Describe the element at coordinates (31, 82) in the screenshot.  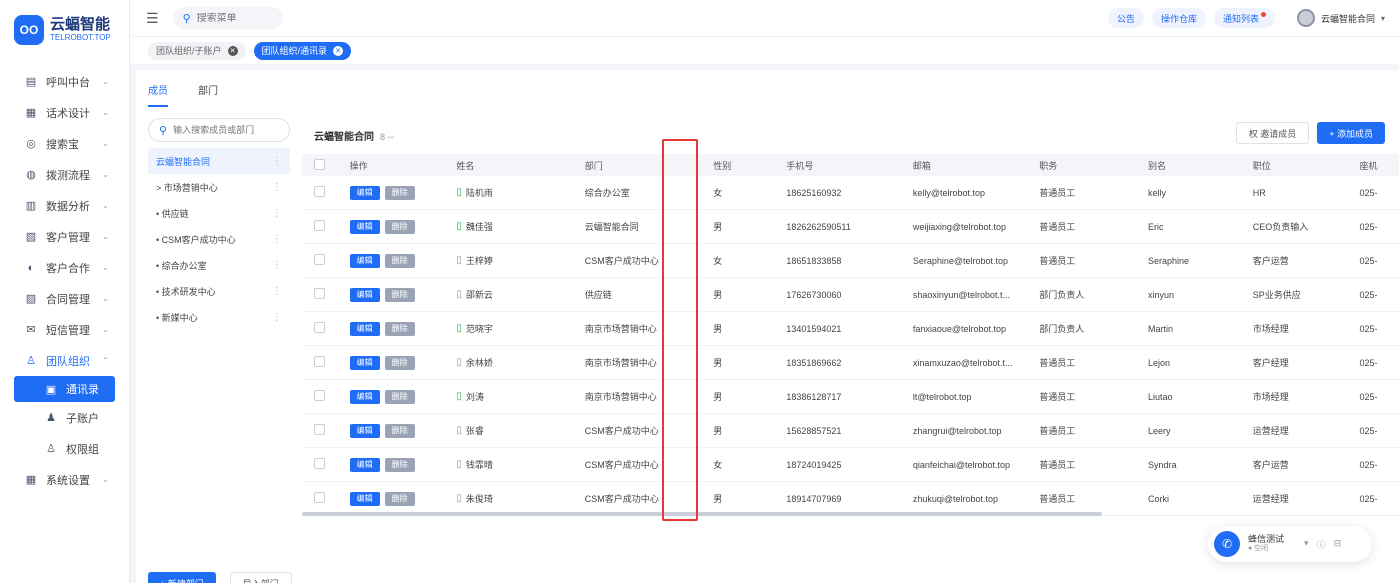
I see `call-center-icon: ▤` at that location.